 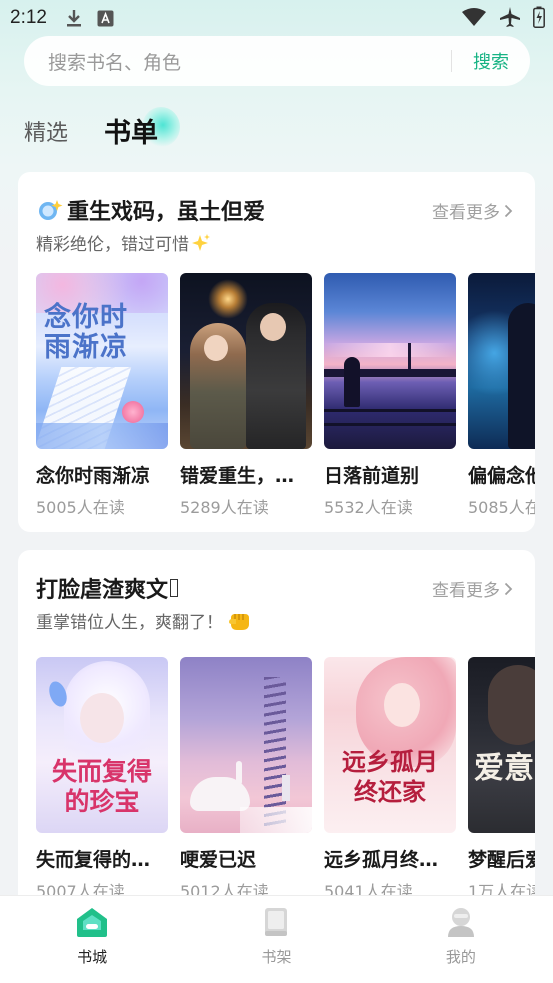 What do you see at coordinates (92, 922) in the screenshot?
I see `home-icon` at bounding box center [92, 922].